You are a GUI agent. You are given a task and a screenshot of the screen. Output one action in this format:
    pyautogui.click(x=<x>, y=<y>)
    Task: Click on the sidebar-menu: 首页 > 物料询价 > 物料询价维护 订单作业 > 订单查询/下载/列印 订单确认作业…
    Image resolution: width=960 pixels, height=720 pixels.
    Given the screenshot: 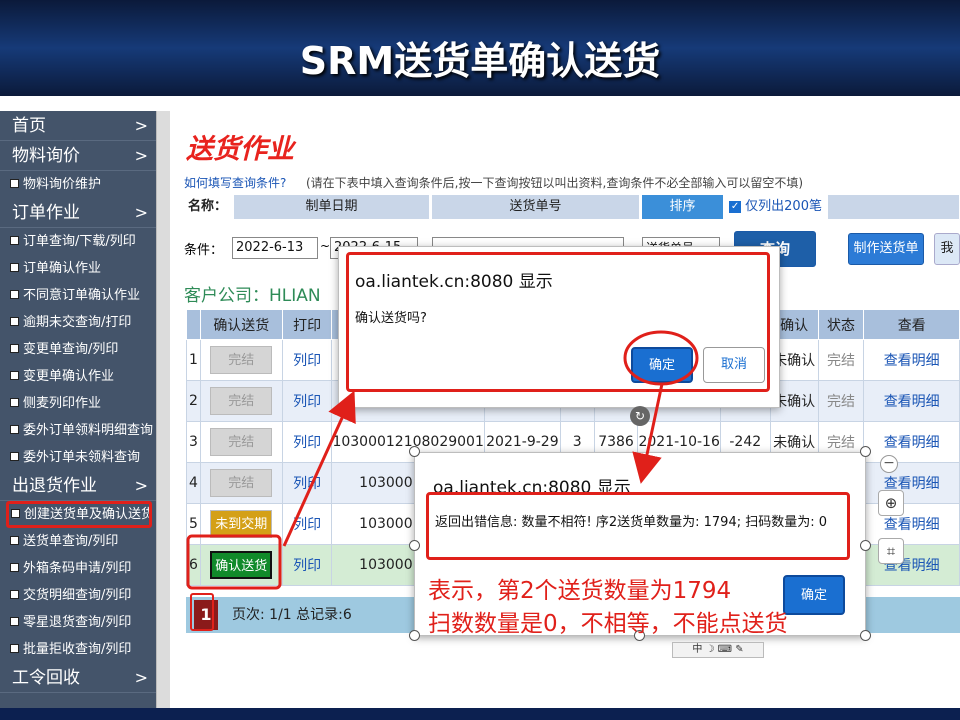 What is the action you would take?
    pyautogui.click(x=78, y=409)
    